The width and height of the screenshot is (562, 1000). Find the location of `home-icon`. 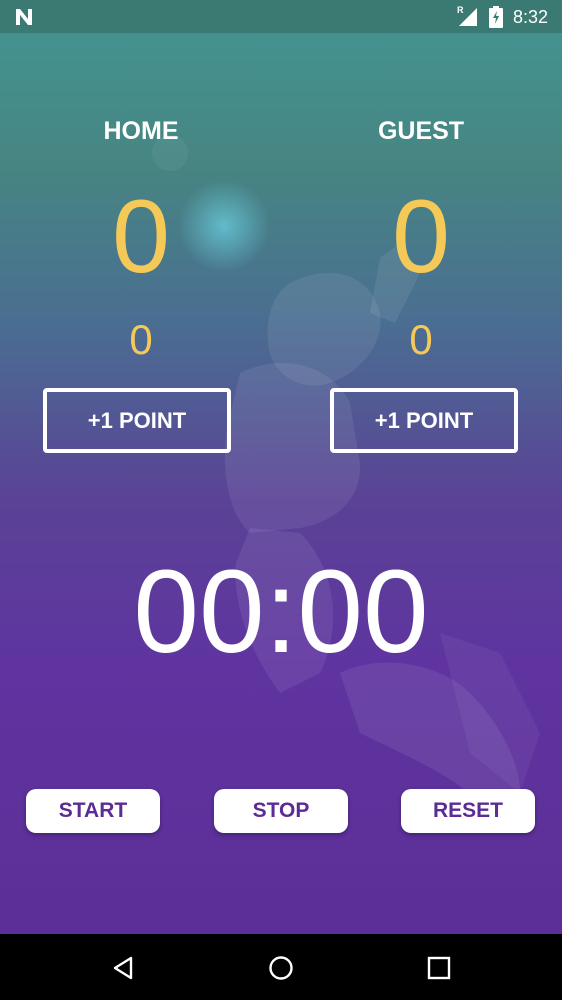

home-icon is located at coordinates (281, 968).